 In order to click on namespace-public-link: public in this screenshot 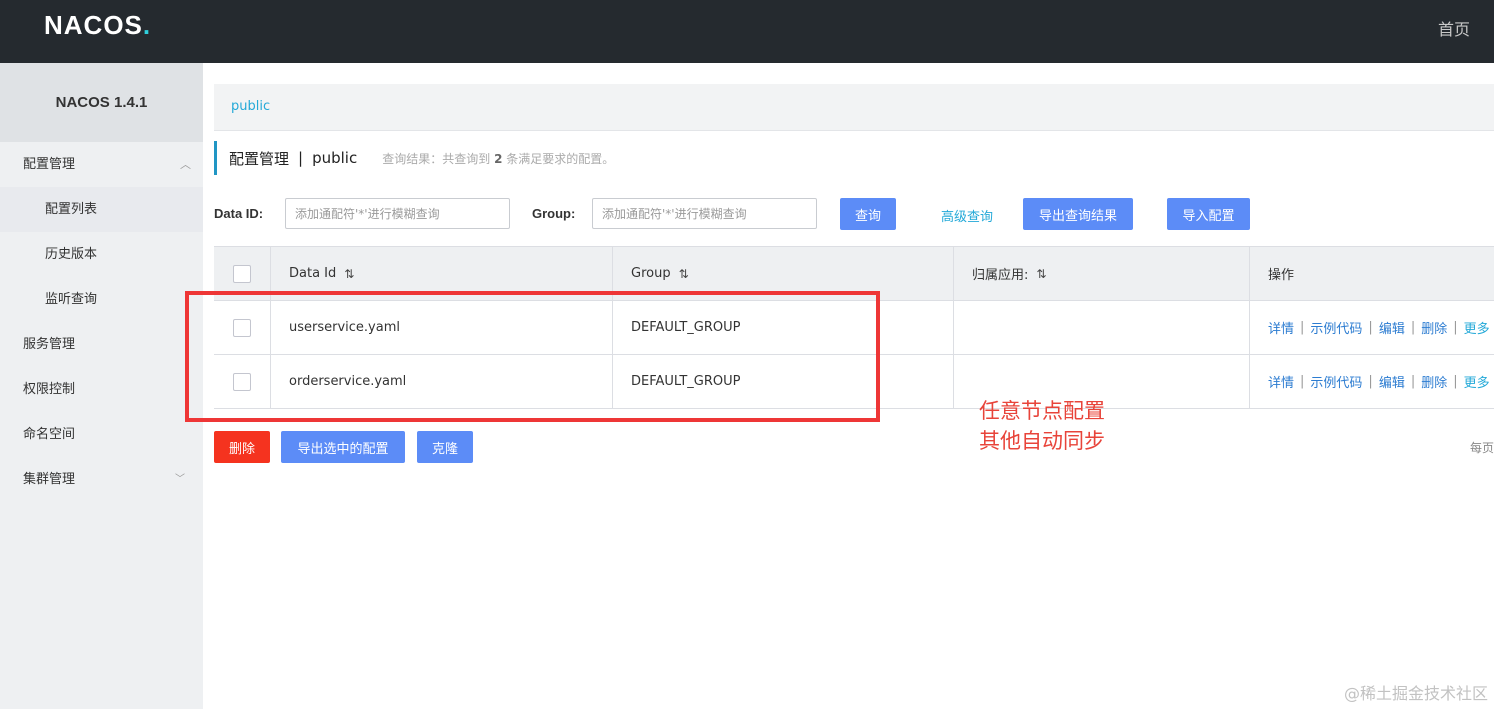, I will do `click(250, 106)`.